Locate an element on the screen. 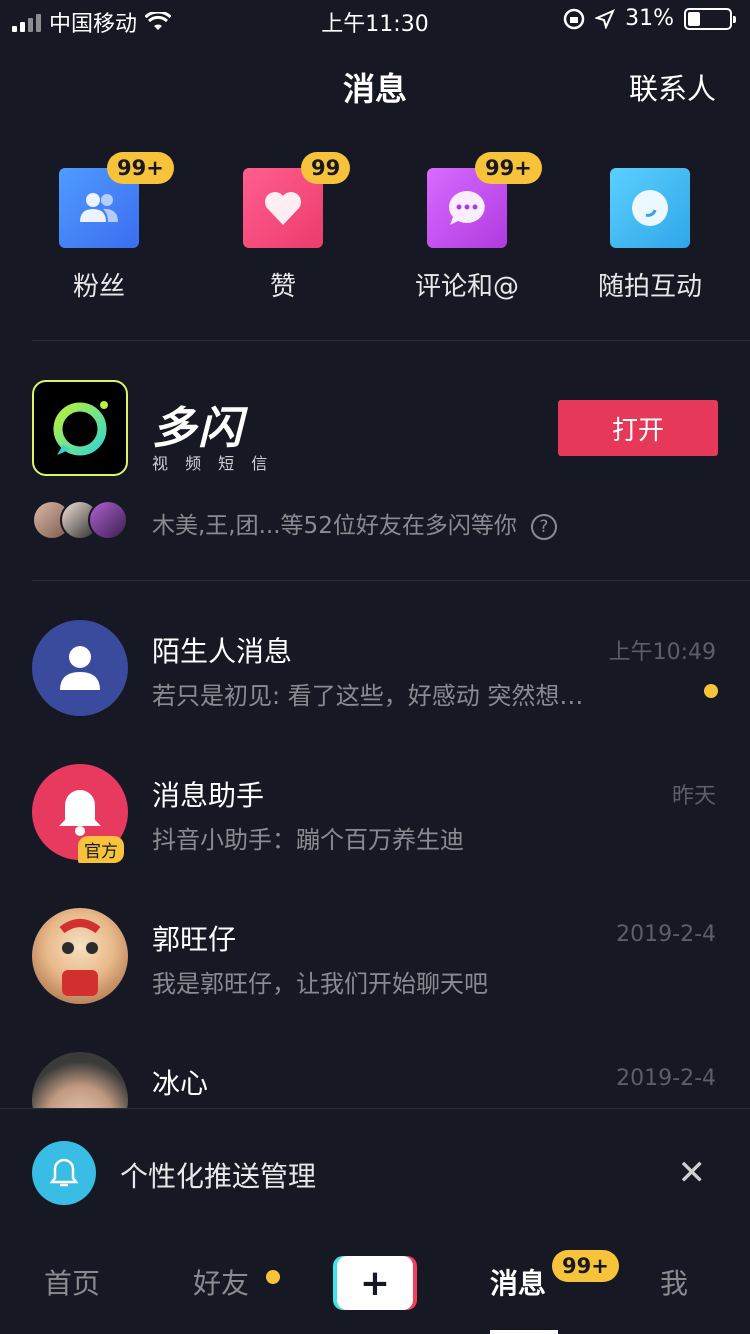 Image resolution: width=750 pixels, height=1334 pixels. battery-percent: 31% is located at coordinates (649, 18).